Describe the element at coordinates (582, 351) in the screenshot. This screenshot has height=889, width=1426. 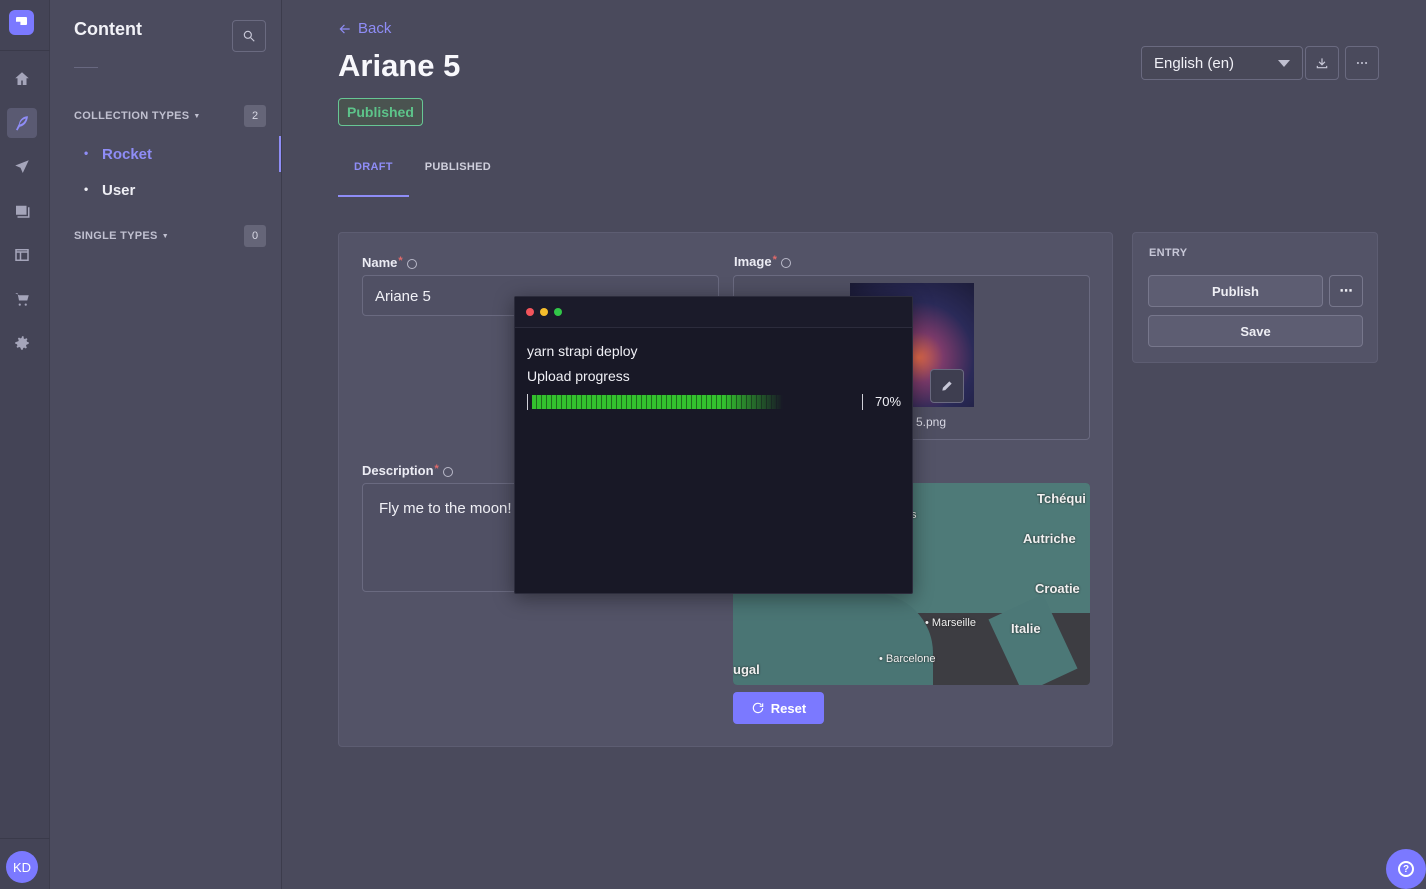
I see `terminal-command: yarn strapi deploy` at that location.